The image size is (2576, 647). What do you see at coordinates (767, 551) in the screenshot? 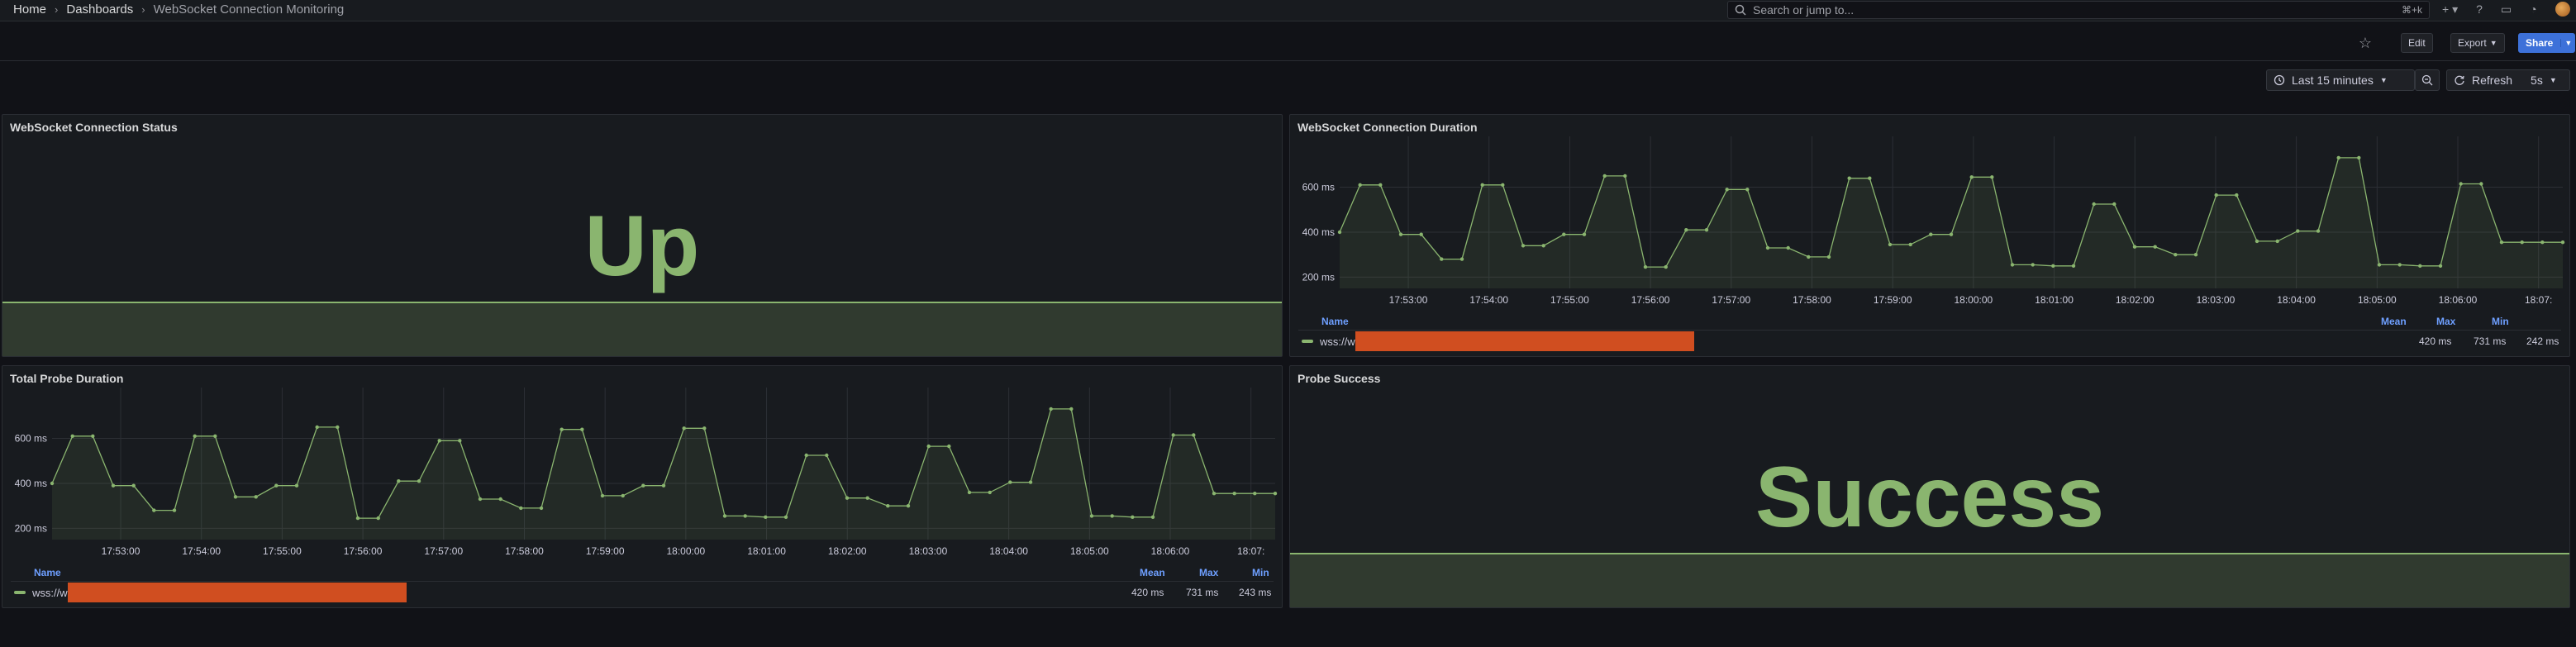
I see `x-tick-label: 18:01:00` at bounding box center [767, 551].